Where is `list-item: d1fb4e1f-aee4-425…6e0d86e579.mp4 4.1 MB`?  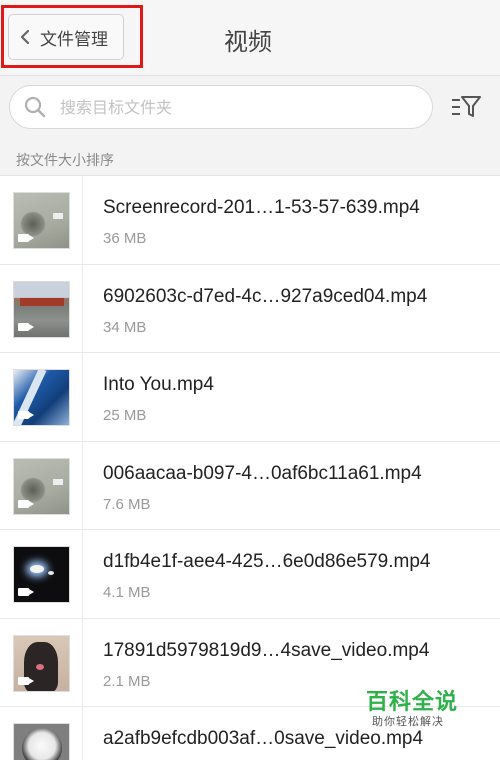 list-item: d1fb4e1f-aee4-425…6e0d86e579.mp4 4.1 MB is located at coordinates (250, 574).